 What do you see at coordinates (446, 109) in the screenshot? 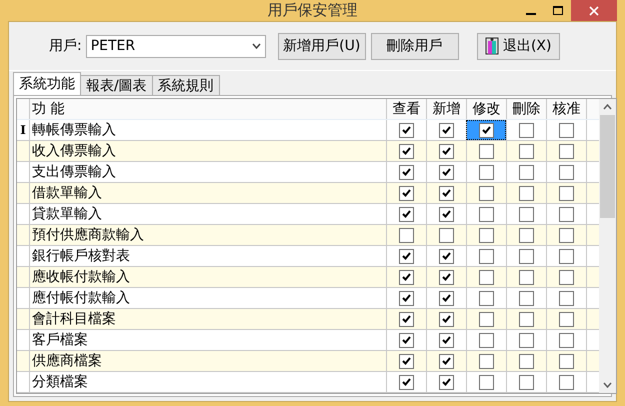
I see `column-header: 新增` at bounding box center [446, 109].